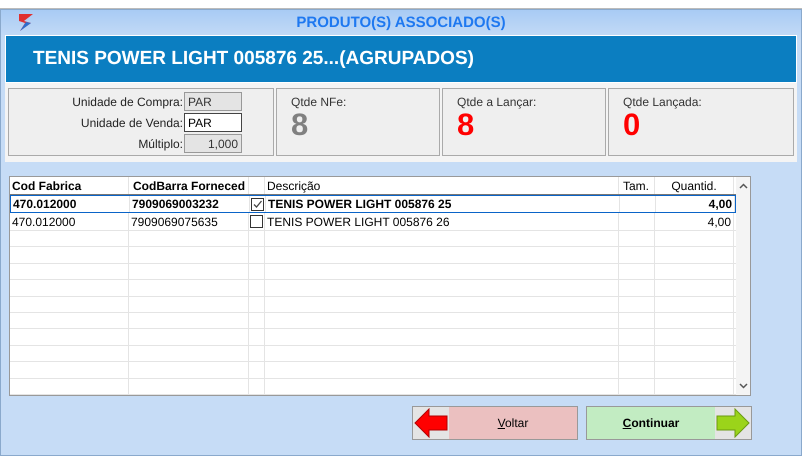 This screenshot has height=456, width=802. What do you see at coordinates (131, 123) in the screenshot?
I see `field-label: Unidade de Venda:` at bounding box center [131, 123].